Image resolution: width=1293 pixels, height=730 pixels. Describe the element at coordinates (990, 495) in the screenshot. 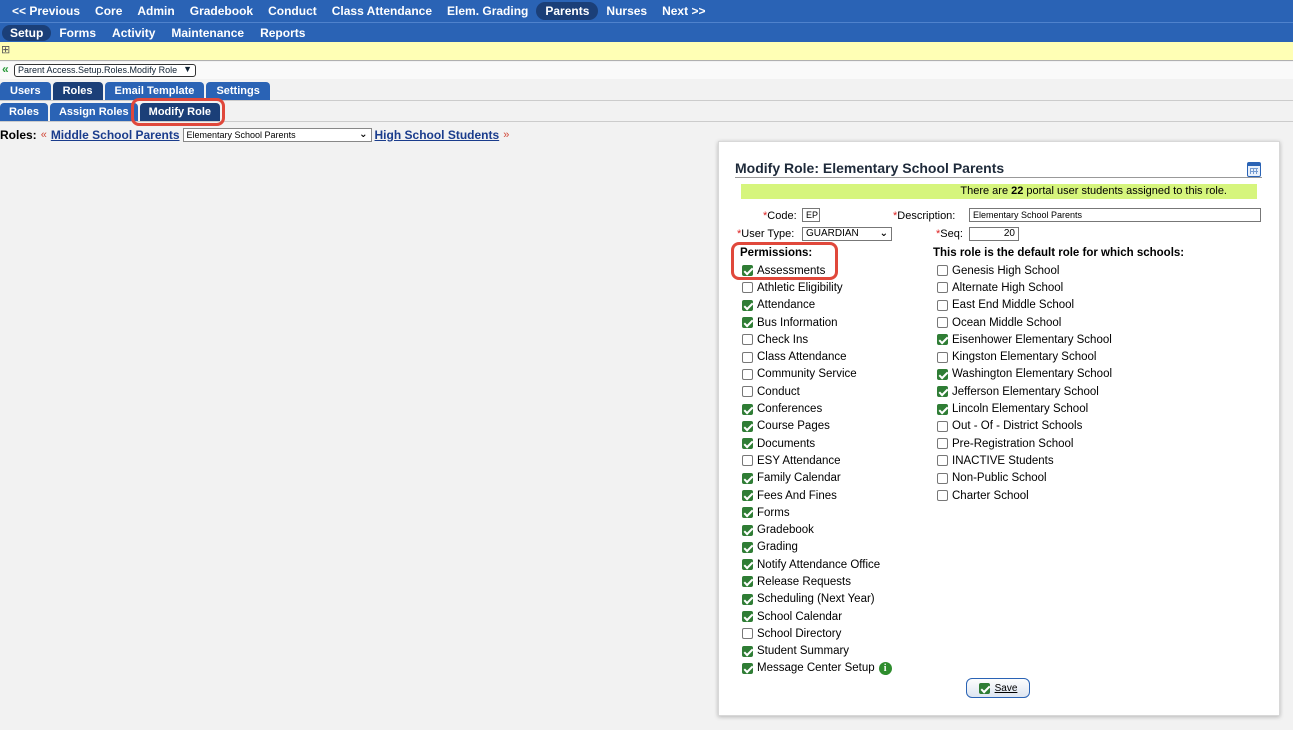

I see `school-label: Charter School` at that location.